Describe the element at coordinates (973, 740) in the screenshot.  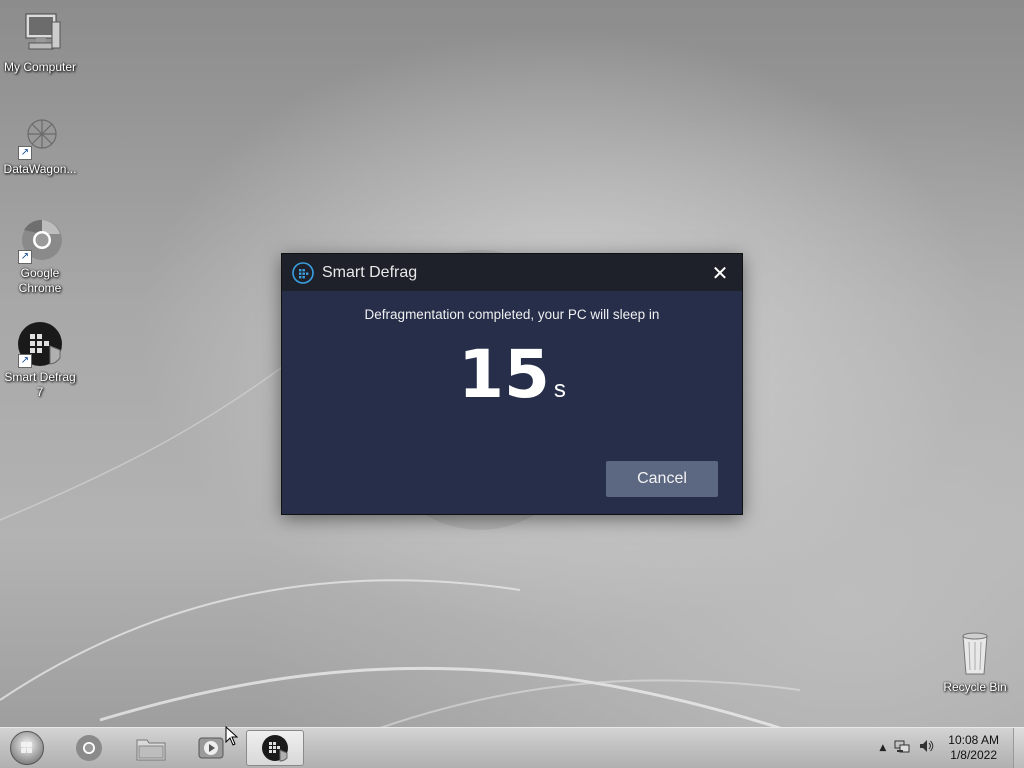
I see `clock-time: 10:08 AM` at that location.